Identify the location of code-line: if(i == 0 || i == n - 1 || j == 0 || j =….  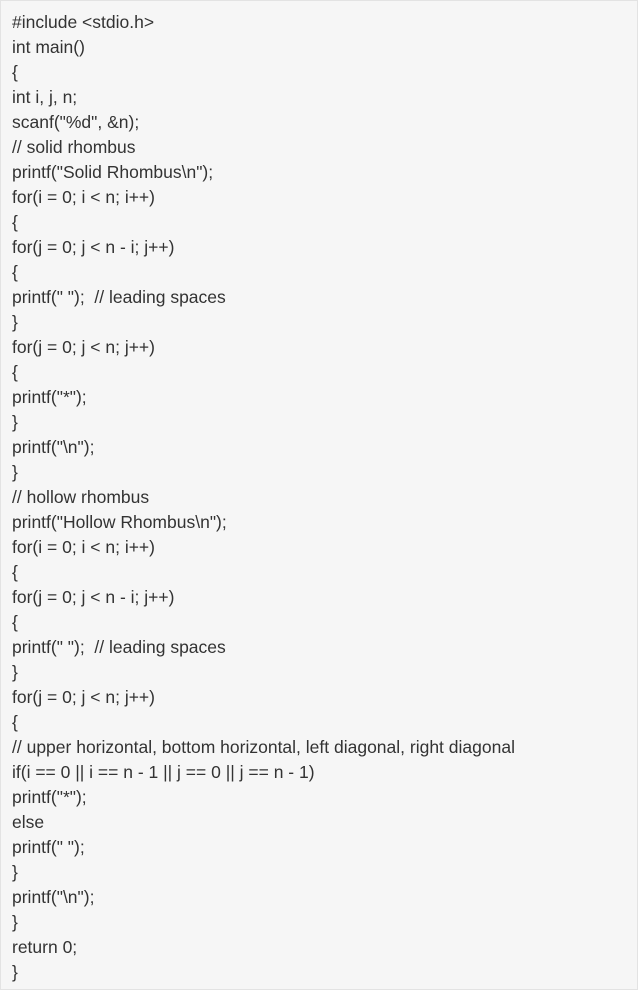
(163, 772).